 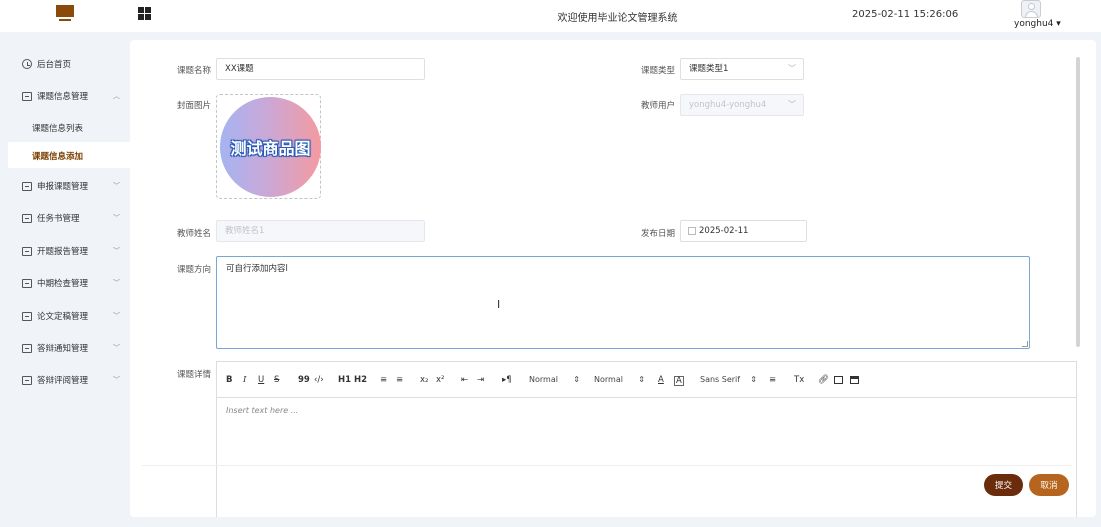 I want to click on sidebar-item-task-book: 任务书管理 ﹀, so click(x=65, y=218).